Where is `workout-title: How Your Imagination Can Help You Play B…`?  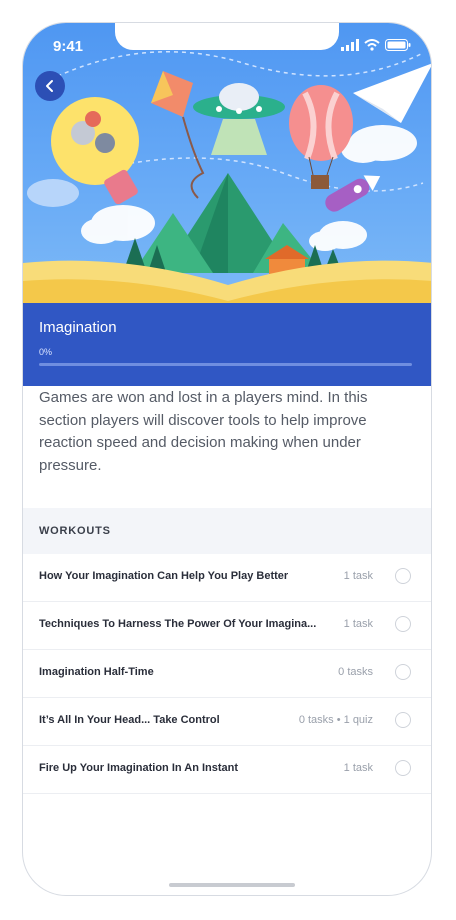 workout-title: How Your Imagination Can Help You Play B… is located at coordinates (164, 576).